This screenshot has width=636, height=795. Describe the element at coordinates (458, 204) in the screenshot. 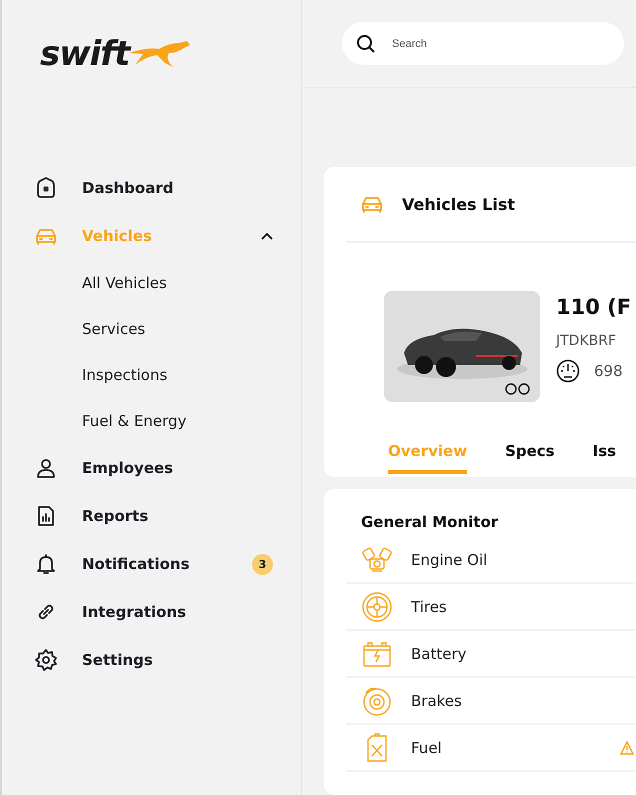

I see `card-title: Vehicles List` at that location.